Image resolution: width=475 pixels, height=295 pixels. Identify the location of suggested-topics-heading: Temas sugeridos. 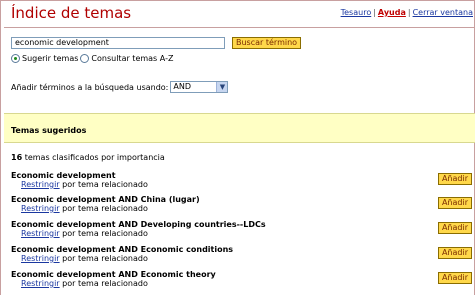
(49, 130).